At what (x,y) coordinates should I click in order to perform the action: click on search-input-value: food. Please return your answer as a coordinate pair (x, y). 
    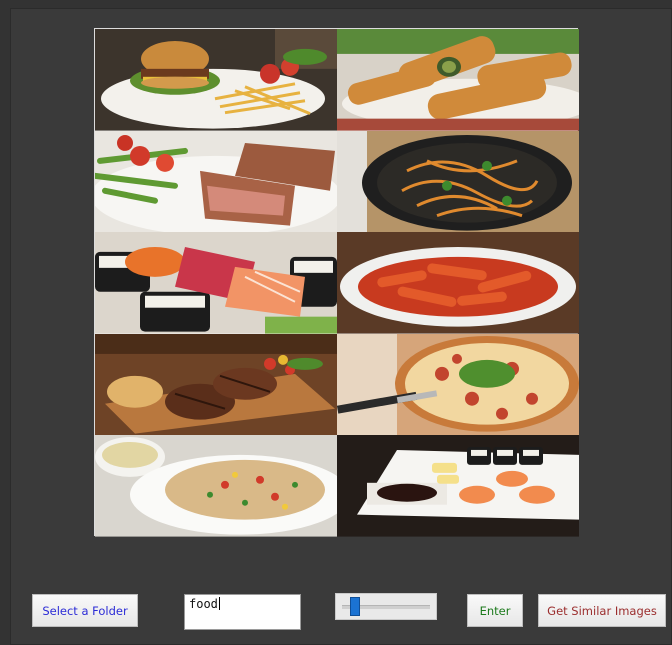
    Looking at the image, I should click on (203, 604).